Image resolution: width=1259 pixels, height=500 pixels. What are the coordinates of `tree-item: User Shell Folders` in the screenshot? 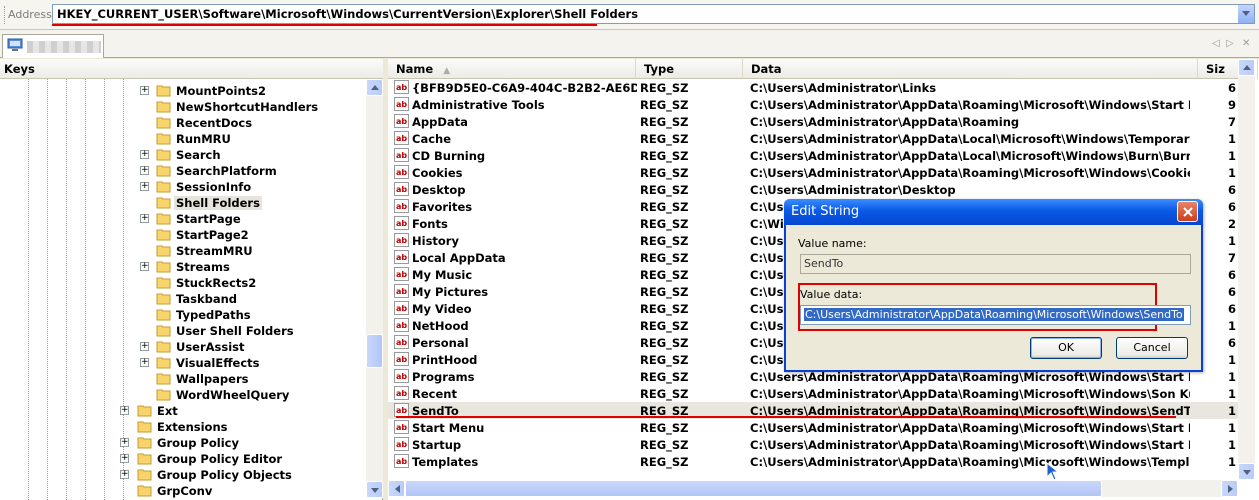 It's located at (183, 331).